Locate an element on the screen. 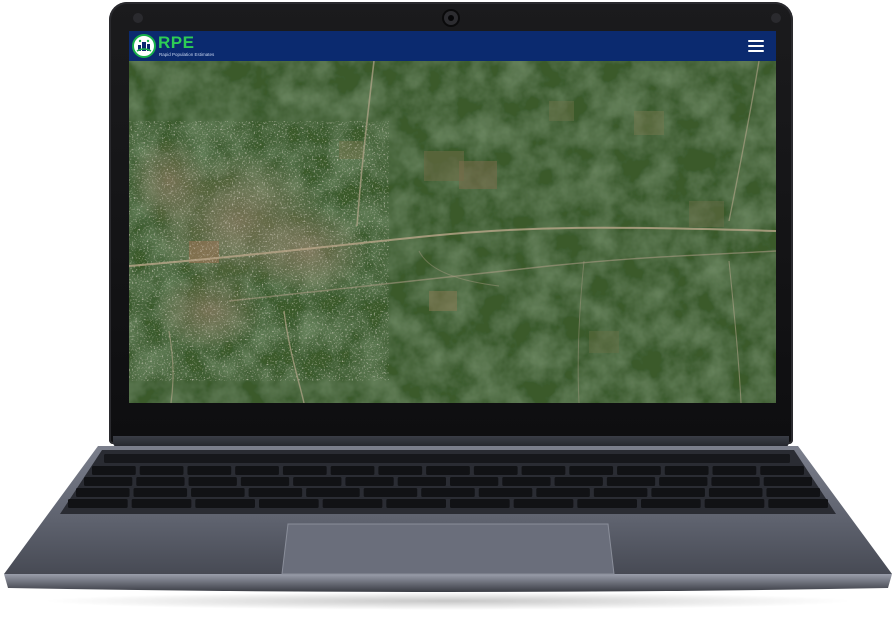  logo-wordmark: RPE is located at coordinates (176, 43).